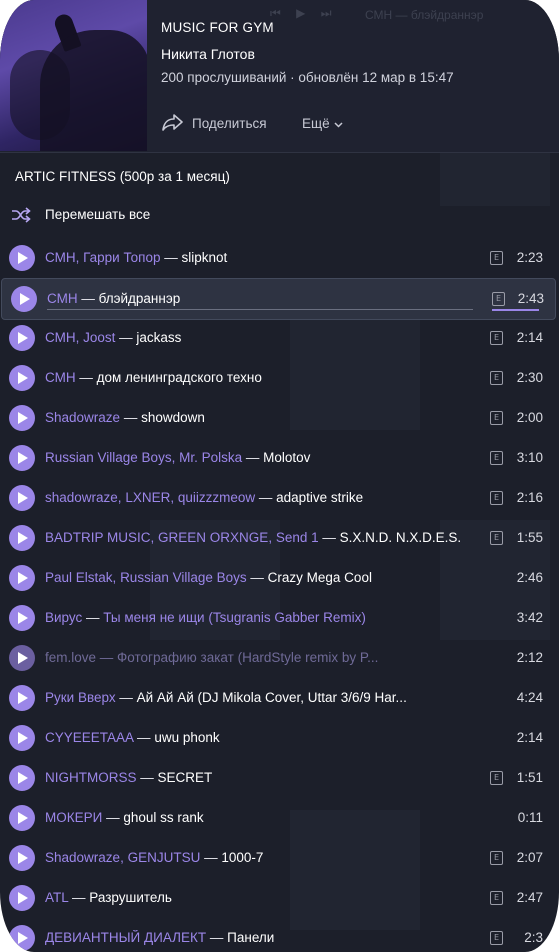  What do you see at coordinates (279, 258) in the screenshot?
I see `track-row: СМН, Гарри Топор — slipknot E 2:23` at bounding box center [279, 258].